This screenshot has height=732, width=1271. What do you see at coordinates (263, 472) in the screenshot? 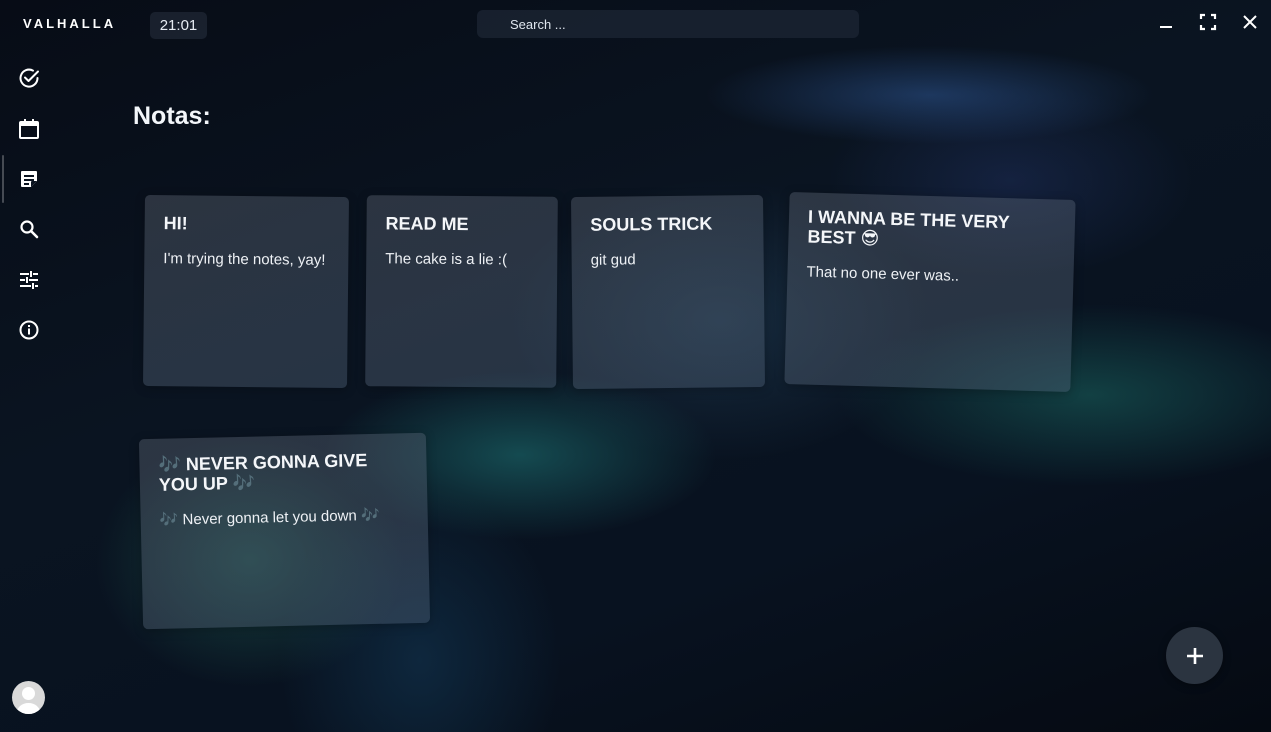
I see `note-title: 🎶 NEVER GONNA GIVE YOU UP 🎶` at bounding box center [263, 472].